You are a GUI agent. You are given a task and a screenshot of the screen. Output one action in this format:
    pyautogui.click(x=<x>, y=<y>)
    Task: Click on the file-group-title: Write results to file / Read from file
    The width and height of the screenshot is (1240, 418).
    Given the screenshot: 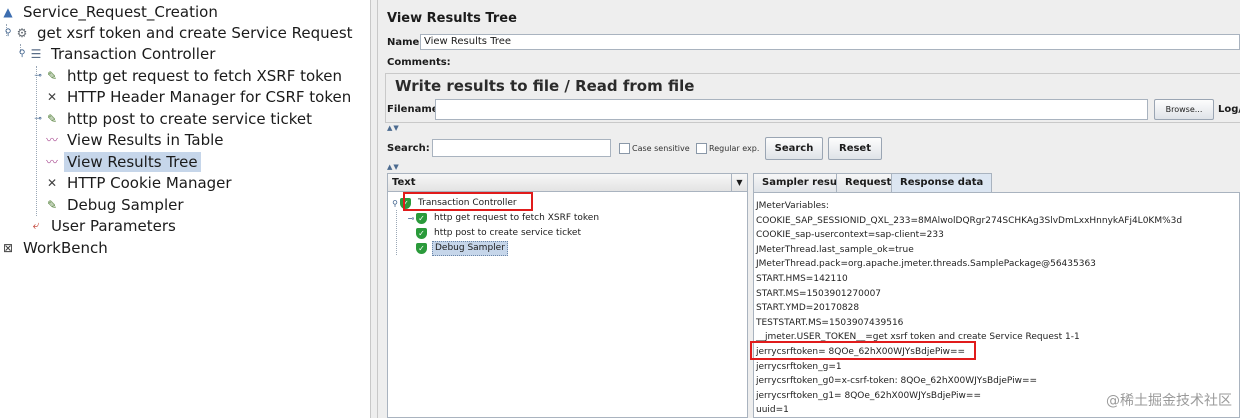 What is the action you would take?
    pyautogui.click(x=545, y=86)
    